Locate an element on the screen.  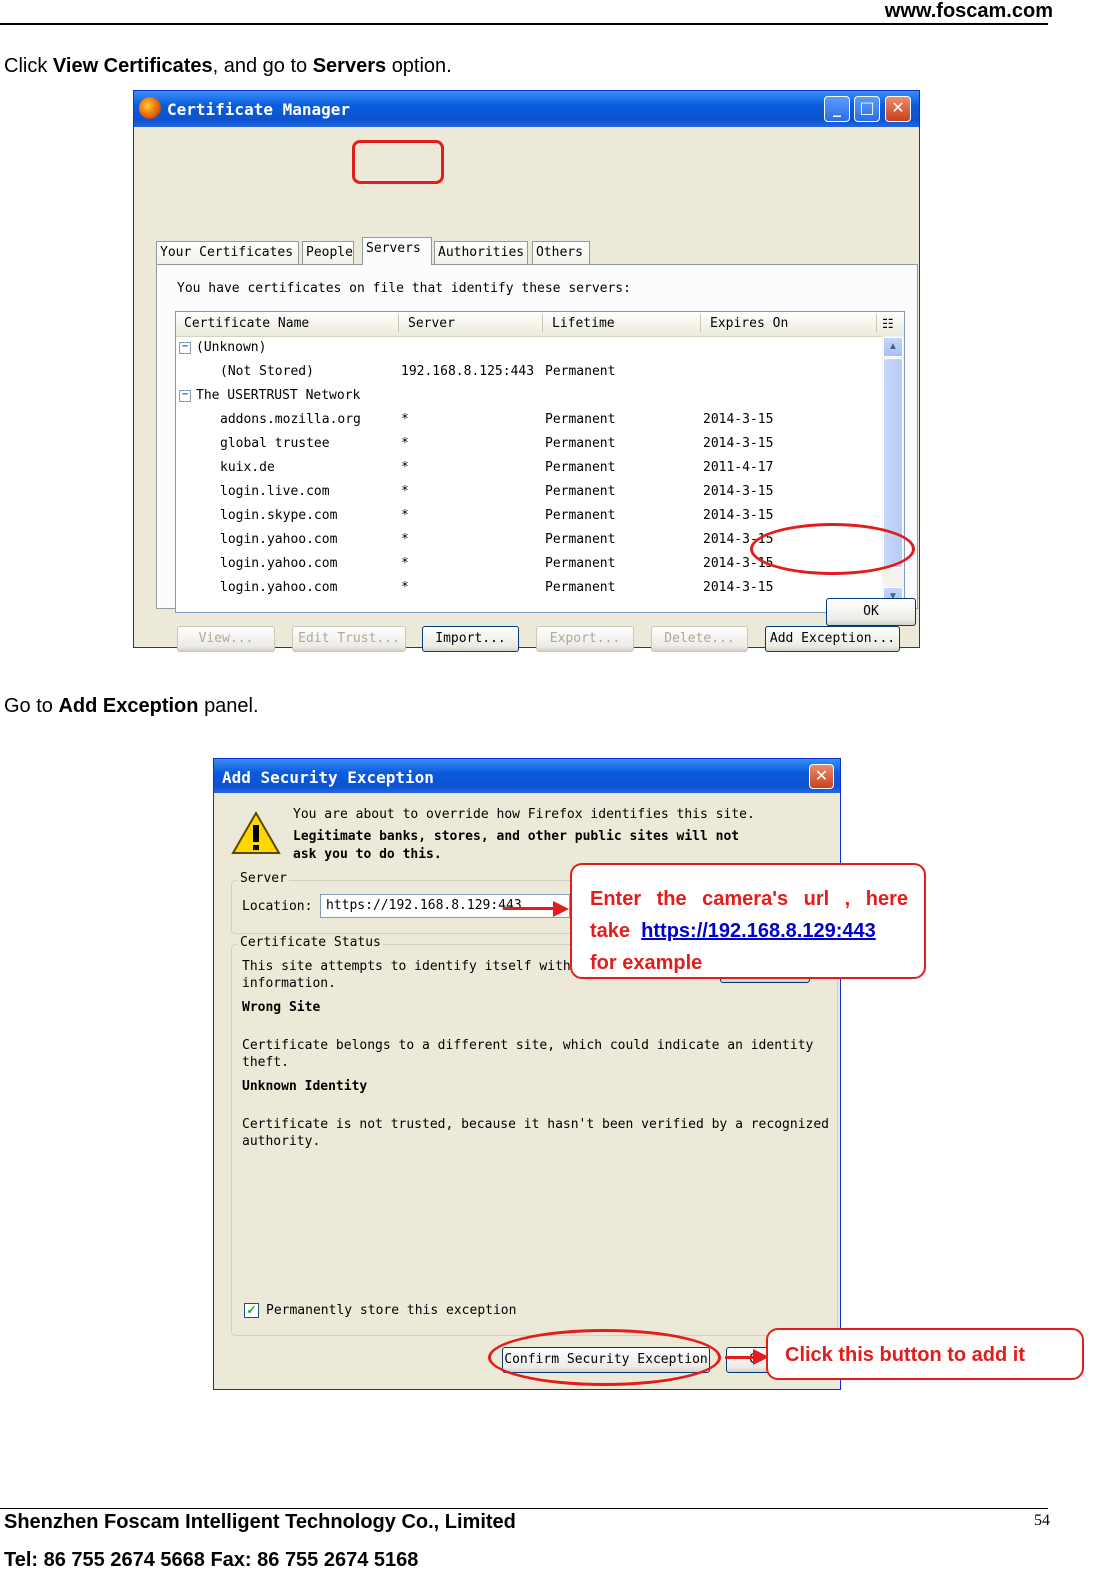
column-lifetime: Lifetime is located at coordinates (583, 323).